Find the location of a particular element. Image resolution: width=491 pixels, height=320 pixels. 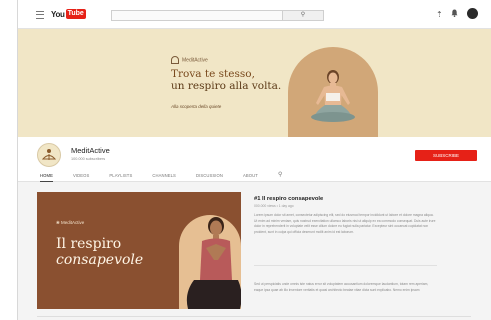

tab-videos: VIDEOS is located at coordinates (81, 175).